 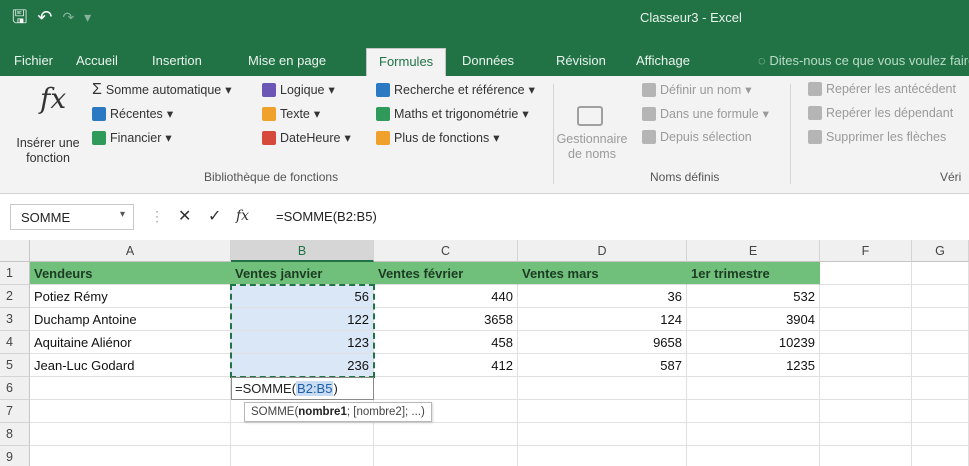 What do you see at coordinates (863, 61) in the screenshot?
I see `tell-me-search: ◌ Dites-nous ce que vous voulez faire.` at bounding box center [863, 61].